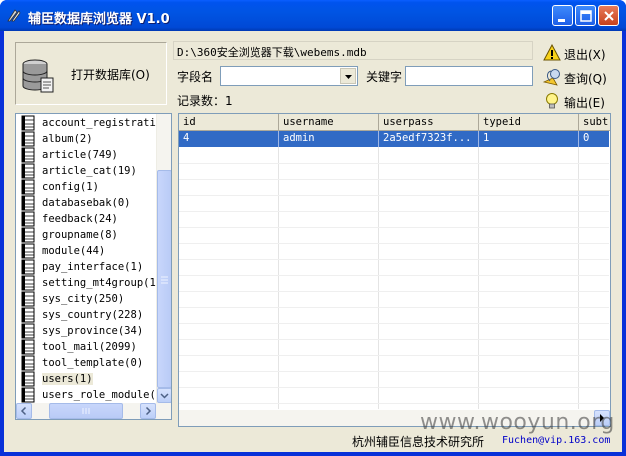 The width and height of the screenshot is (626, 456). What do you see at coordinates (575, 100) in the screenshot?
I see `export-button: 输出(E)` at bounding box center [575, 100].